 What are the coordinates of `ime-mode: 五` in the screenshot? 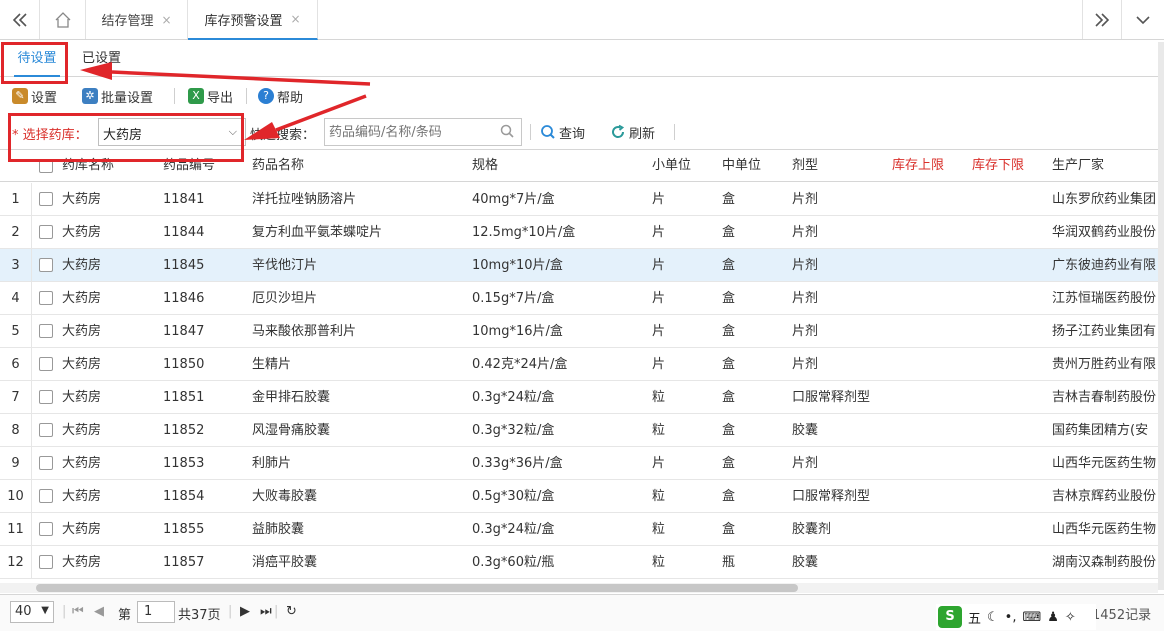 It's located at (974, 617).